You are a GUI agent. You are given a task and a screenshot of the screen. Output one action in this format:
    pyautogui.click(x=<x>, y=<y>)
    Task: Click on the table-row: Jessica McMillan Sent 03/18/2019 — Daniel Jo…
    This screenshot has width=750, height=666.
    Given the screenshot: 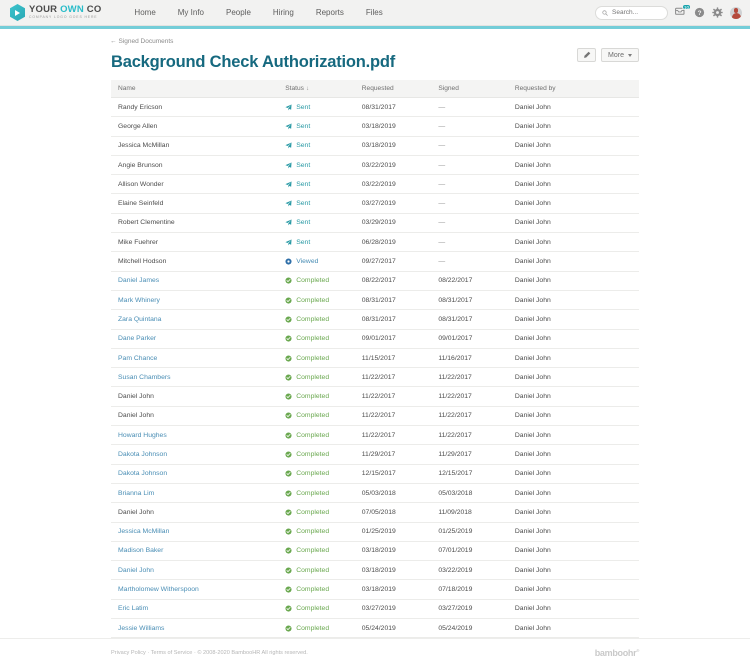 What is the action you would take?
    pyautogui.click(x=375, y=146)
    